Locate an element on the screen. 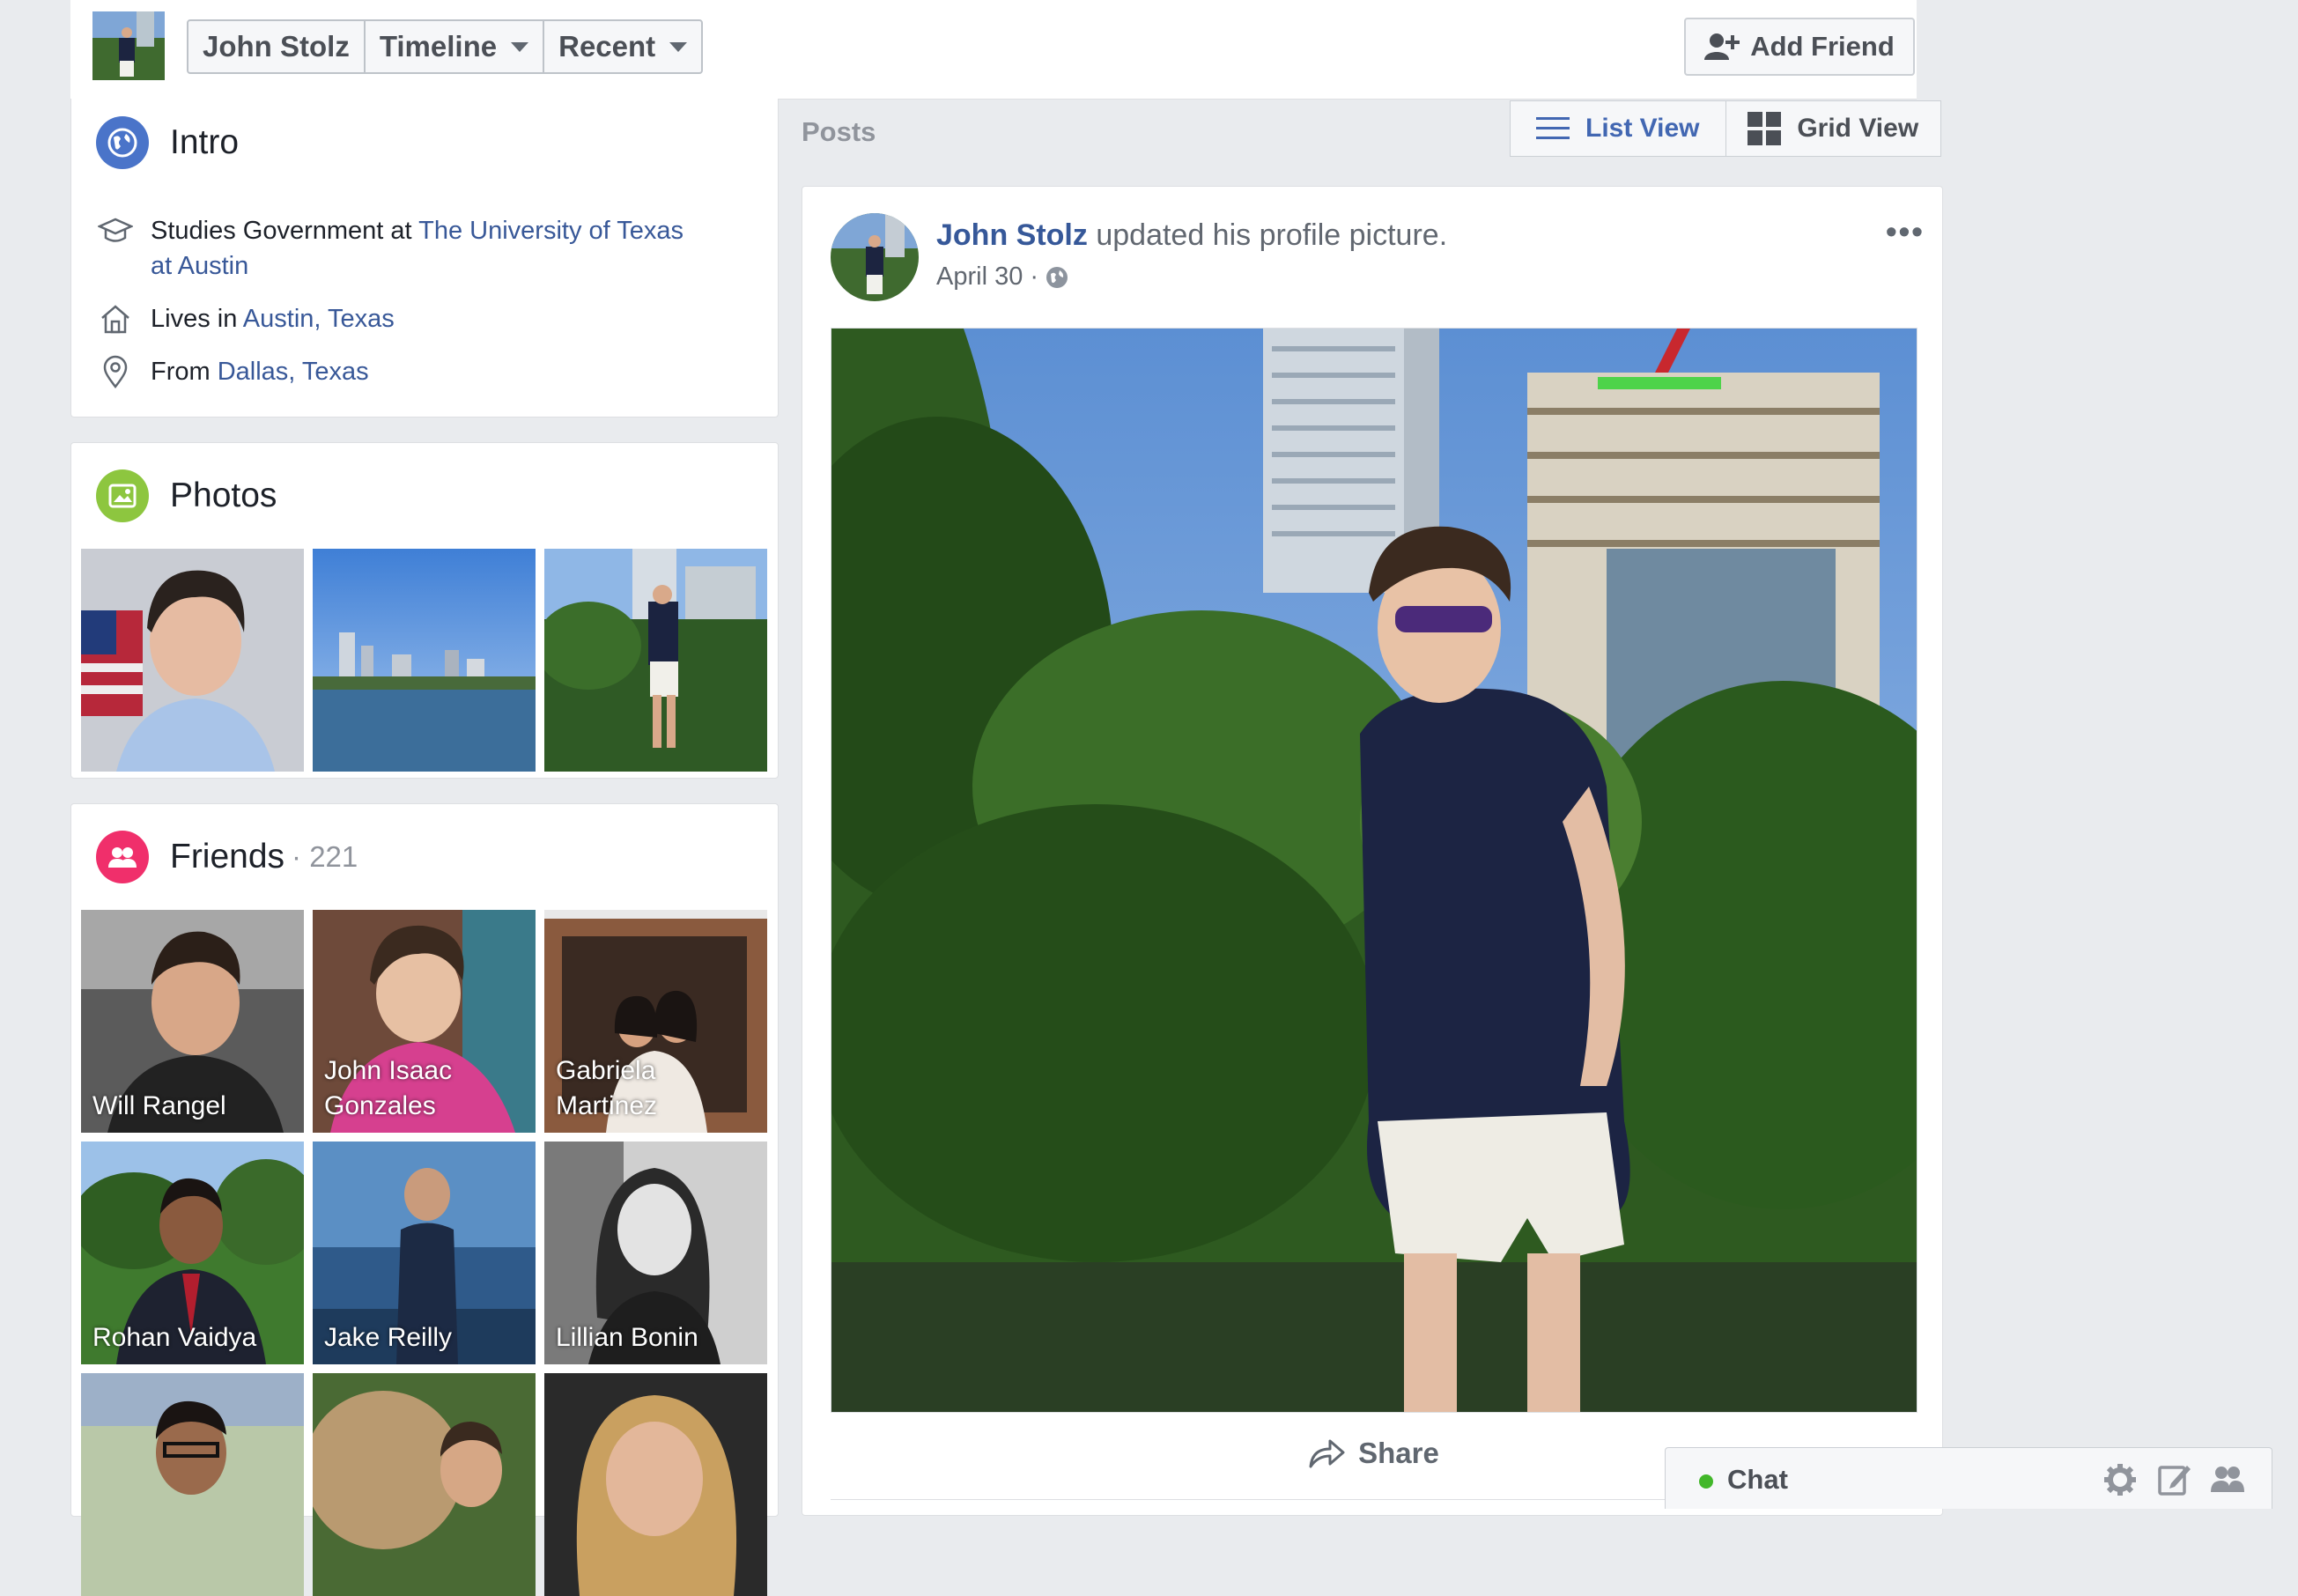 This screenshot has width=2298, height=1596. post-header: John Stolz updated his profile picture. is located at coordinates (1191, 236).